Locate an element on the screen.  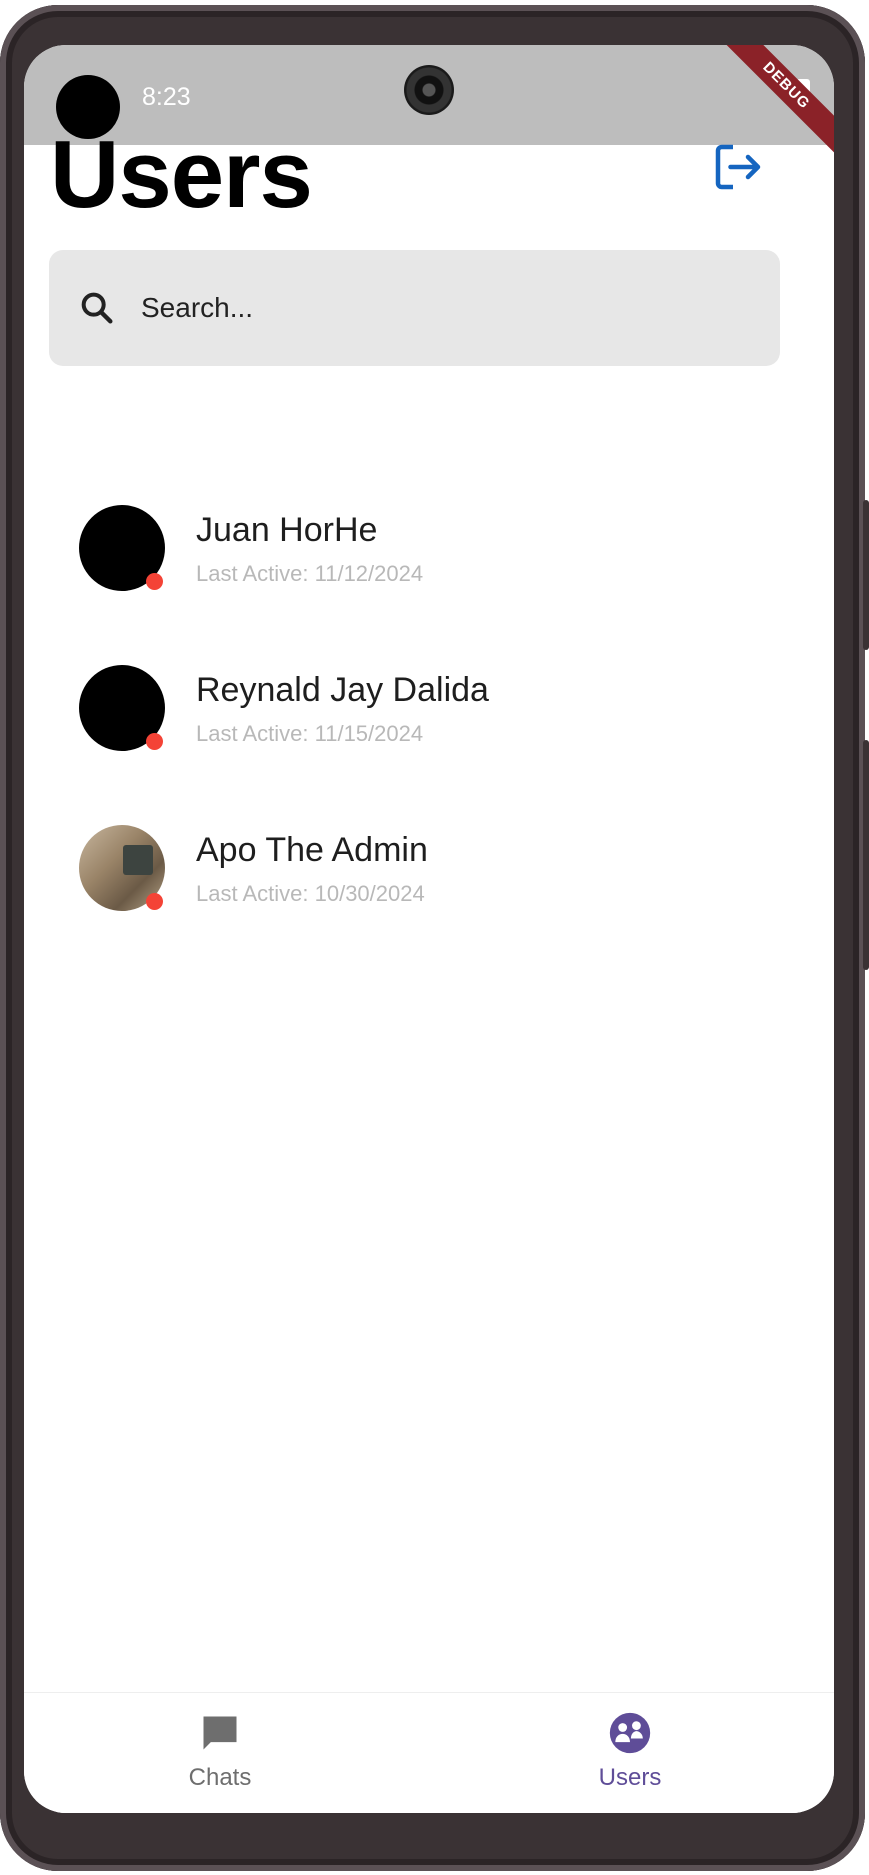
last-active: Last Active: 10/30/2024 is located at coordinates (310, 893).